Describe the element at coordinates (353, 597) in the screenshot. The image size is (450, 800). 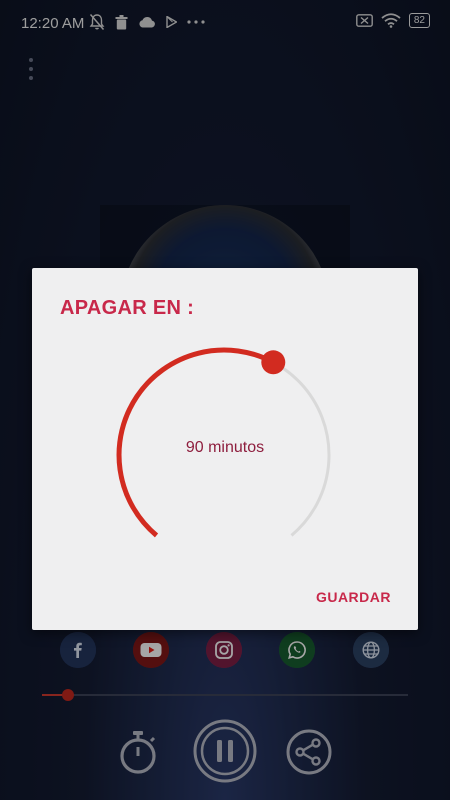
I see `save-button: GUARDAR` at that location.